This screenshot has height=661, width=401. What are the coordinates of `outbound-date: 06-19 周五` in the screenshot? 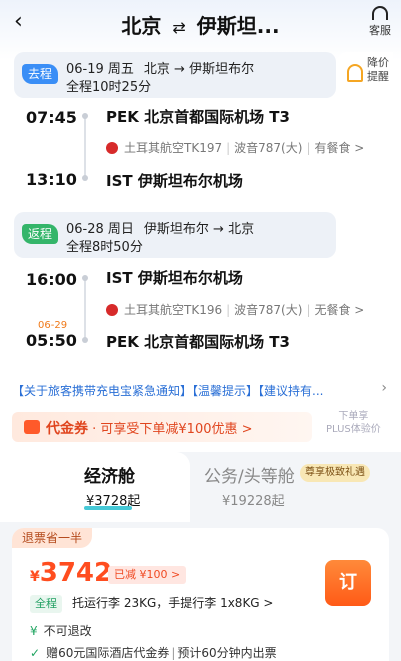 It's located at (100, 69).